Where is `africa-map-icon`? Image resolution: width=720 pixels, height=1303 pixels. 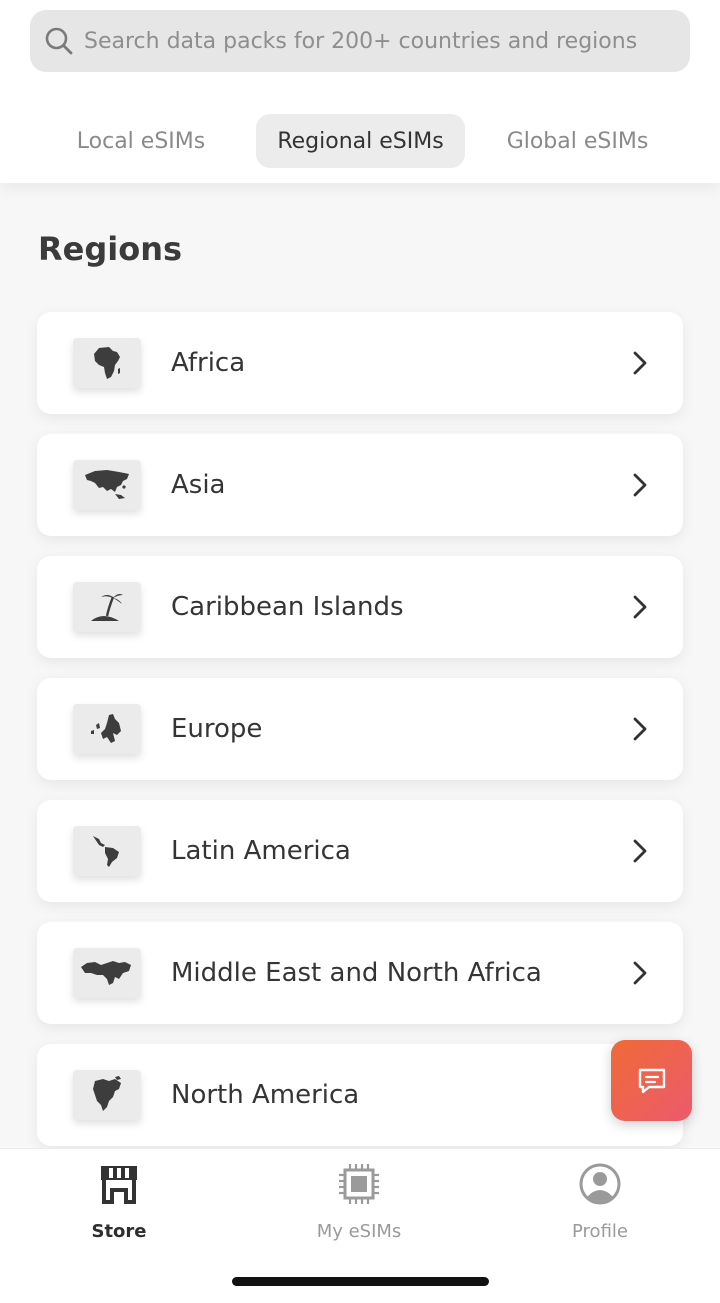 africa-map-icon is located at coordinates (107, 363).